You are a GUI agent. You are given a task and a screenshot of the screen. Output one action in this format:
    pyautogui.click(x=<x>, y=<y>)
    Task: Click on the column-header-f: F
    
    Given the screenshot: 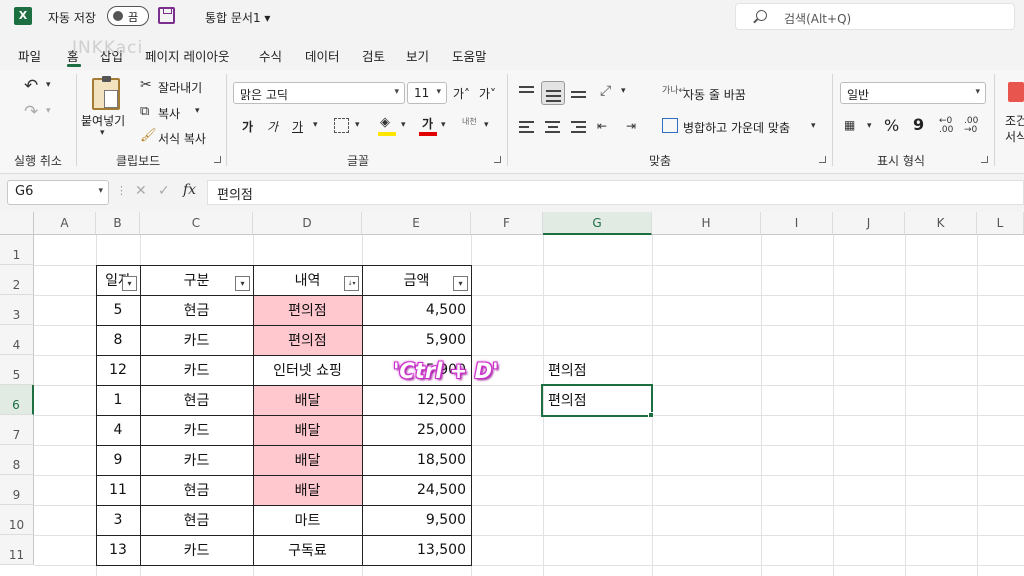 What is the action you would take?
    pyautogui.click(x=507, y=223)
    